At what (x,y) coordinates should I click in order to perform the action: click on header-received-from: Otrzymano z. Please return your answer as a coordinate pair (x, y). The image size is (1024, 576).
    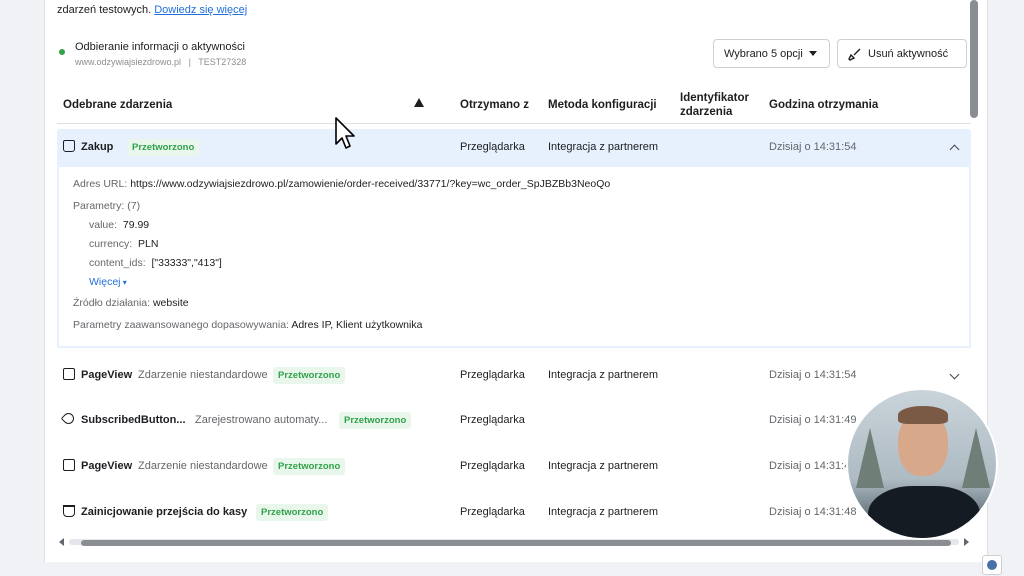
    Looking at the image, I should click on (494, 105).